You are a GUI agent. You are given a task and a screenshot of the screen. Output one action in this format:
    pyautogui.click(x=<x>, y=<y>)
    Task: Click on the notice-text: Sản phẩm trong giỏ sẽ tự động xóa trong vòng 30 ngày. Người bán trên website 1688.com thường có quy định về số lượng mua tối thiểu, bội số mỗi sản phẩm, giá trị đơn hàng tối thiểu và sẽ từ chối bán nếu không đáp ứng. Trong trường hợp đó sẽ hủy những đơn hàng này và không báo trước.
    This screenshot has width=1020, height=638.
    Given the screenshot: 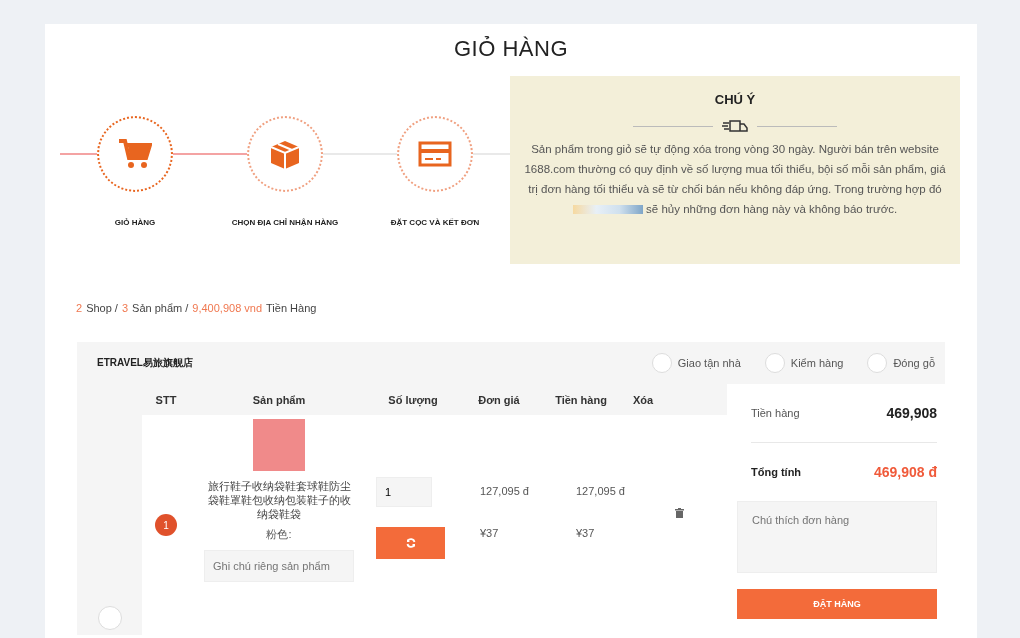 What is the action you would take?
    pyautogui.click(x=735, y=179)
    